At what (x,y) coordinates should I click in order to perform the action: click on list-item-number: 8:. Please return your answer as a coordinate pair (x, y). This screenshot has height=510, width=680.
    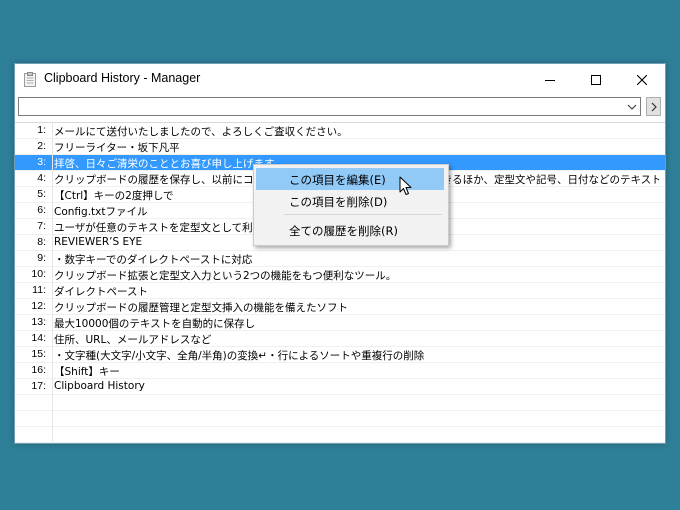
    Looking at the image, I should click on (41, 242).